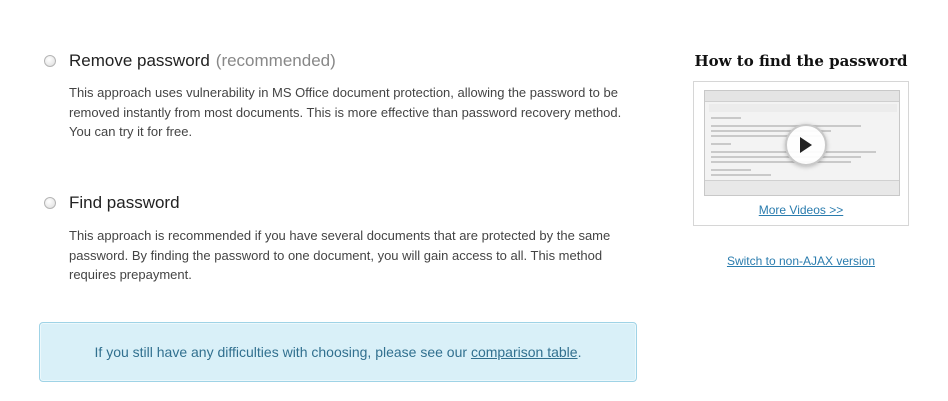 The image size is (948, 401). What do you see at coordinates (801, 261) in the screenshot?
I see `switch-non-ajax-link: Switch to non-AJAX version` at bounding box center [801, 261].